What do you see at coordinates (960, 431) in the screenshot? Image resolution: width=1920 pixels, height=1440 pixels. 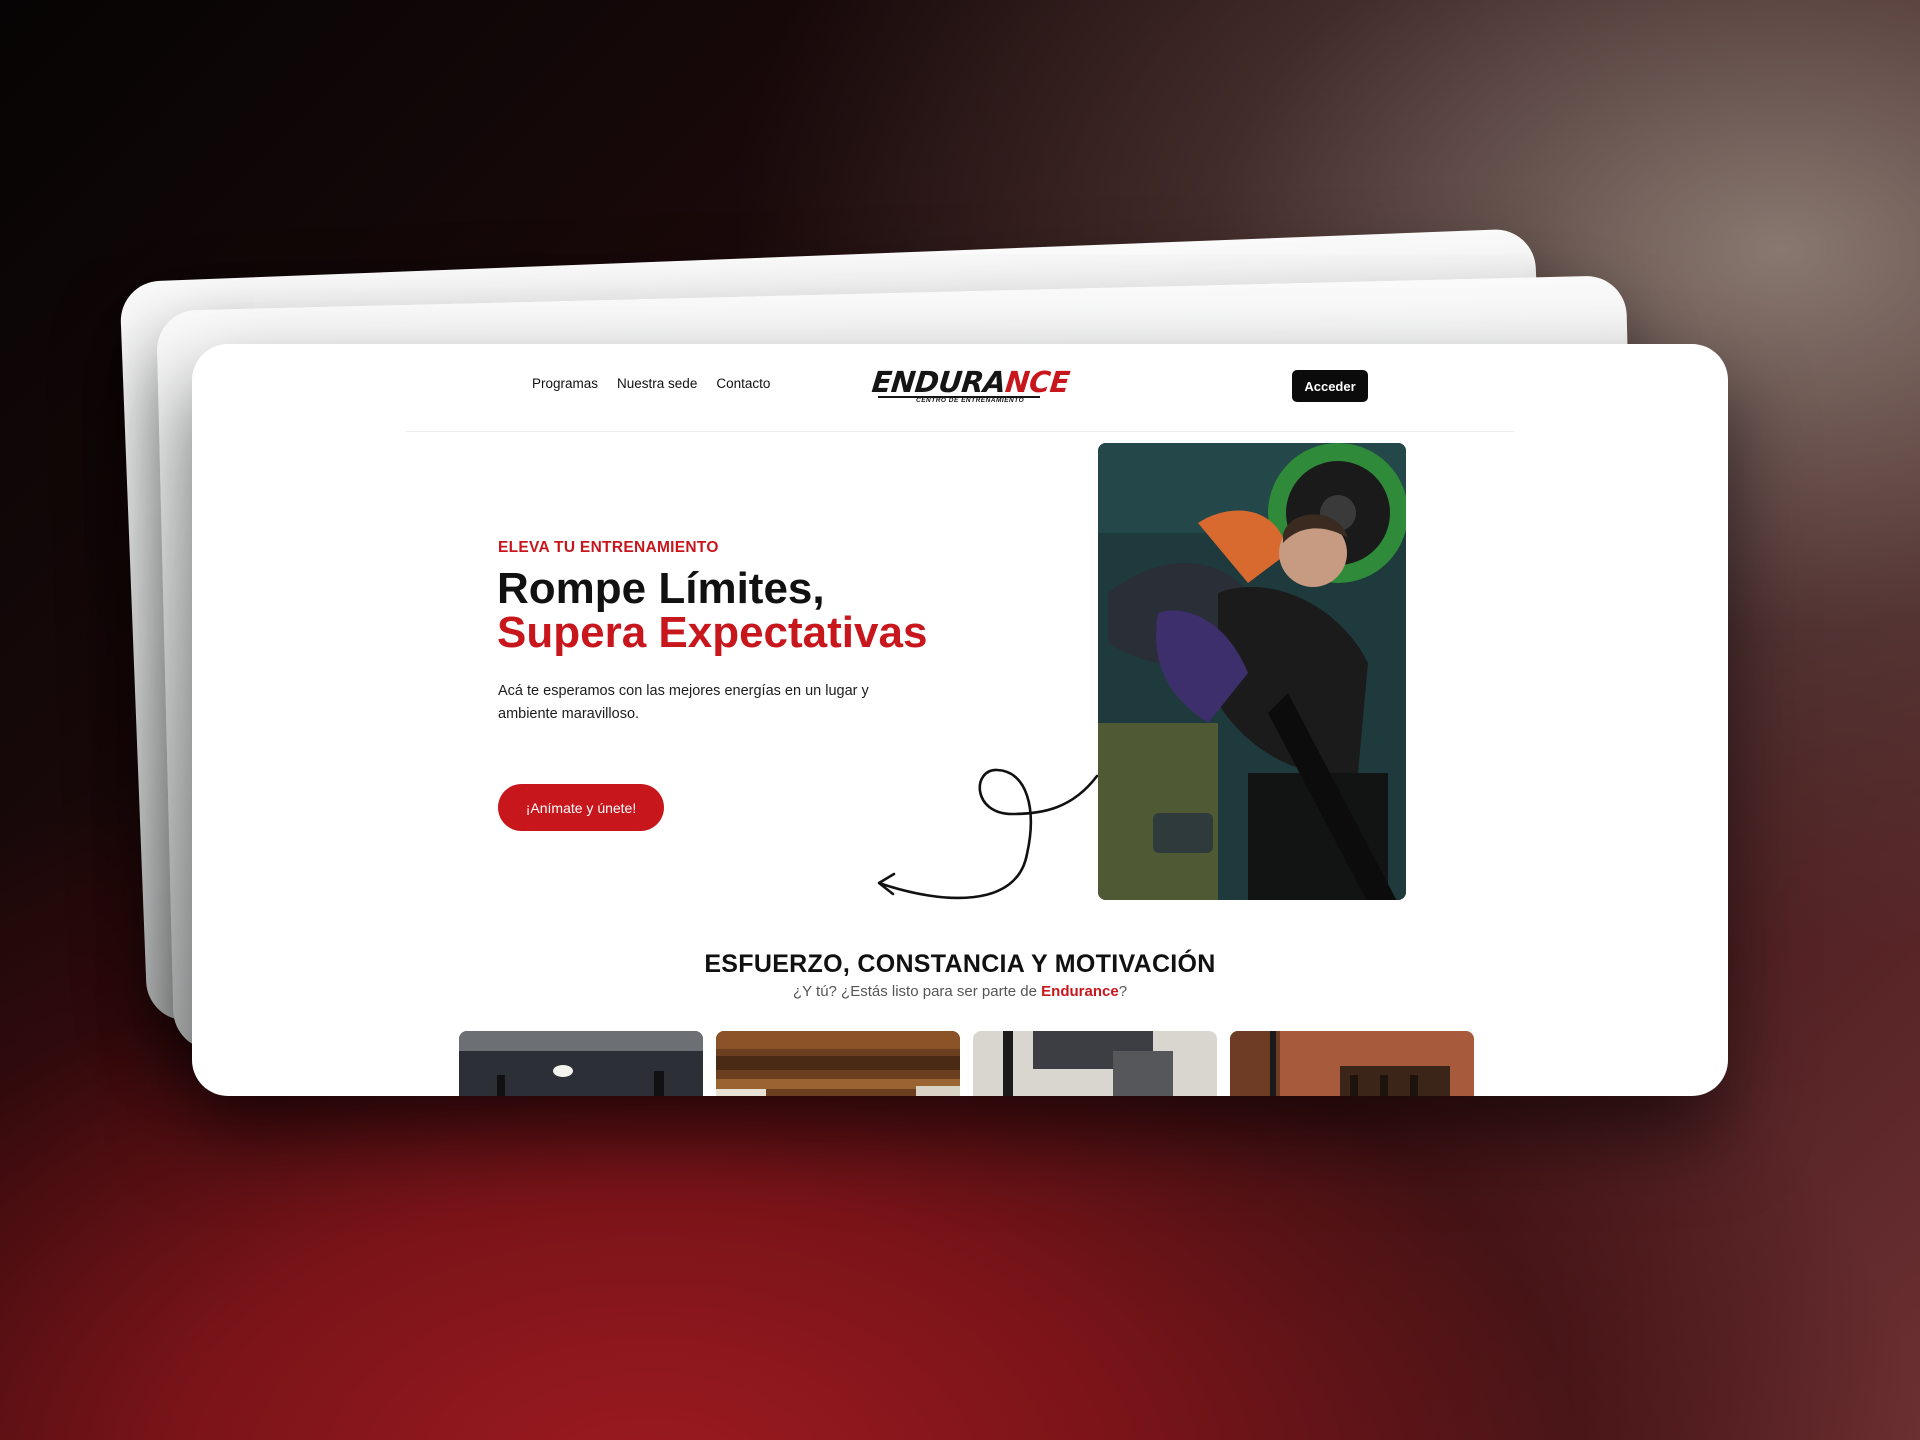 I see `header-divider` at bounding box center [960, 431].